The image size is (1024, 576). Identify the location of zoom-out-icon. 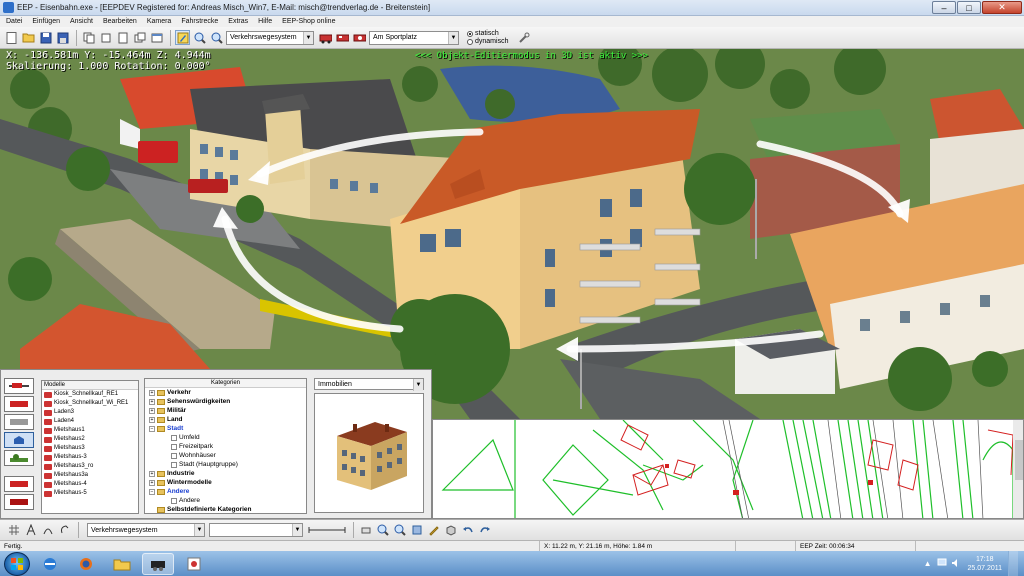
(216, 37).